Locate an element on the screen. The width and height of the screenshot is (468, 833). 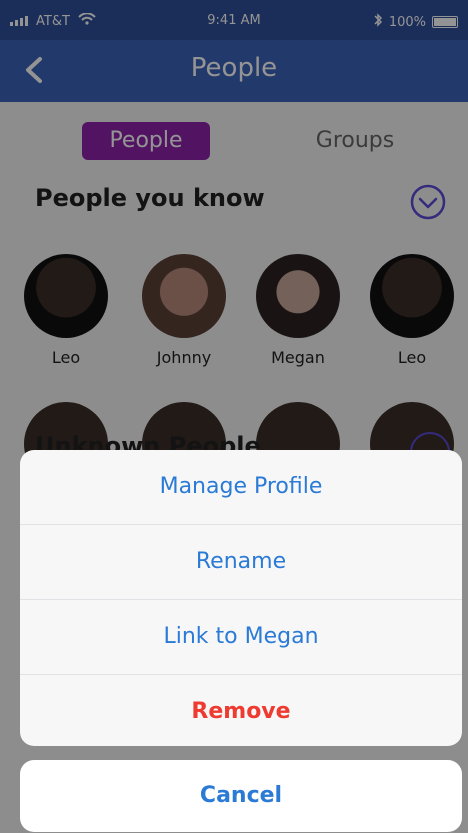
cancel-button: Cancel is located at coordinates (241, 796).